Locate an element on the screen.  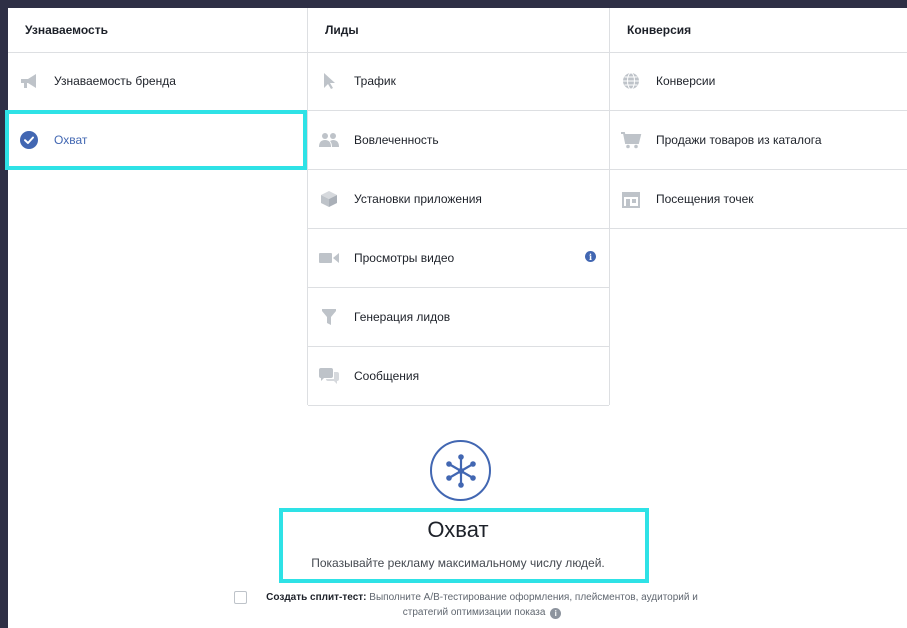
megaphone-icon is located at coordinates (29, 81).